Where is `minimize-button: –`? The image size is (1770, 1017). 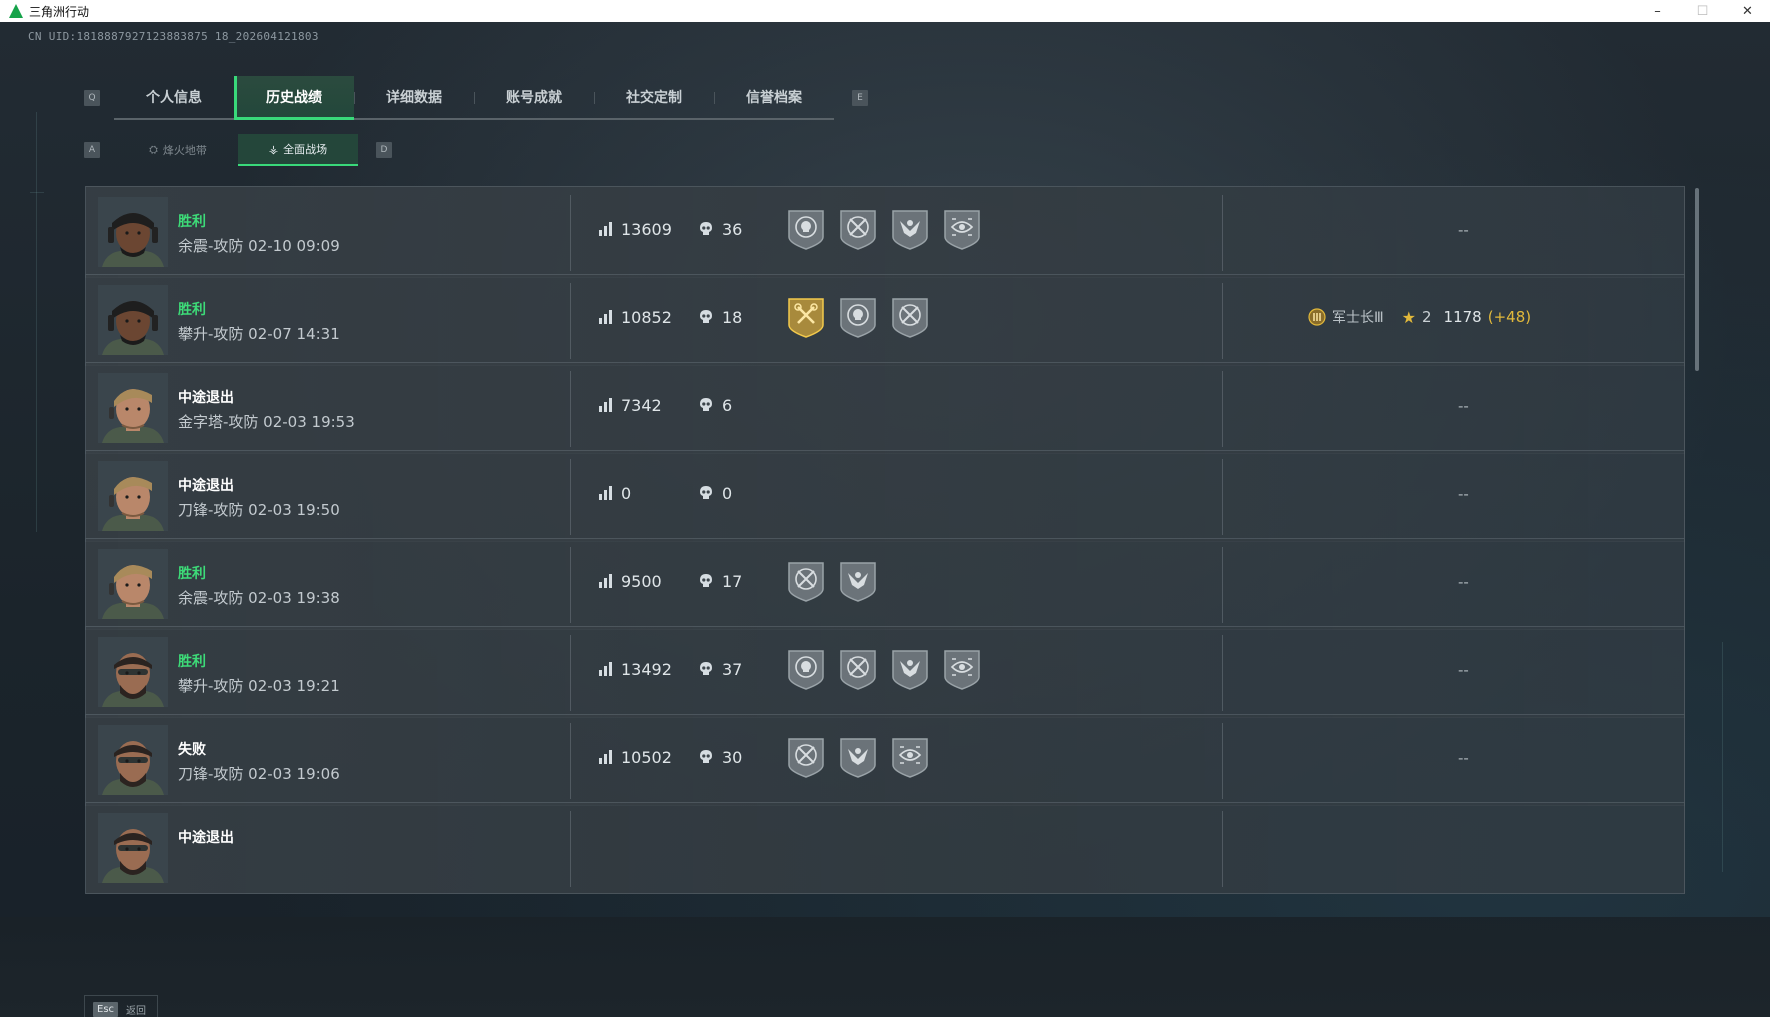
minimize-button: – is located at coordinates (1657, 11).